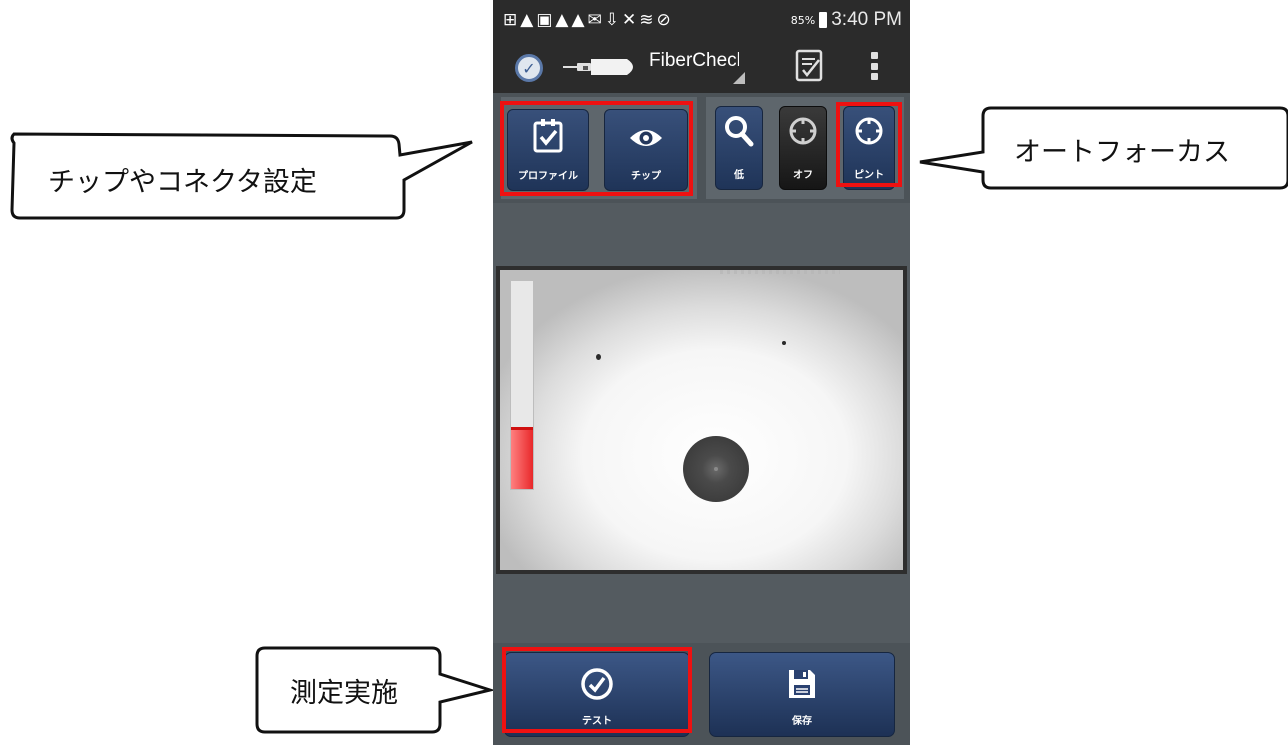 Image resolution: width=1288 pixels, height=745 pixels. What do you see at coordinates (522, 457) in the screenshot?
I see `focus-level-fill` at bounding box center [522, 457].